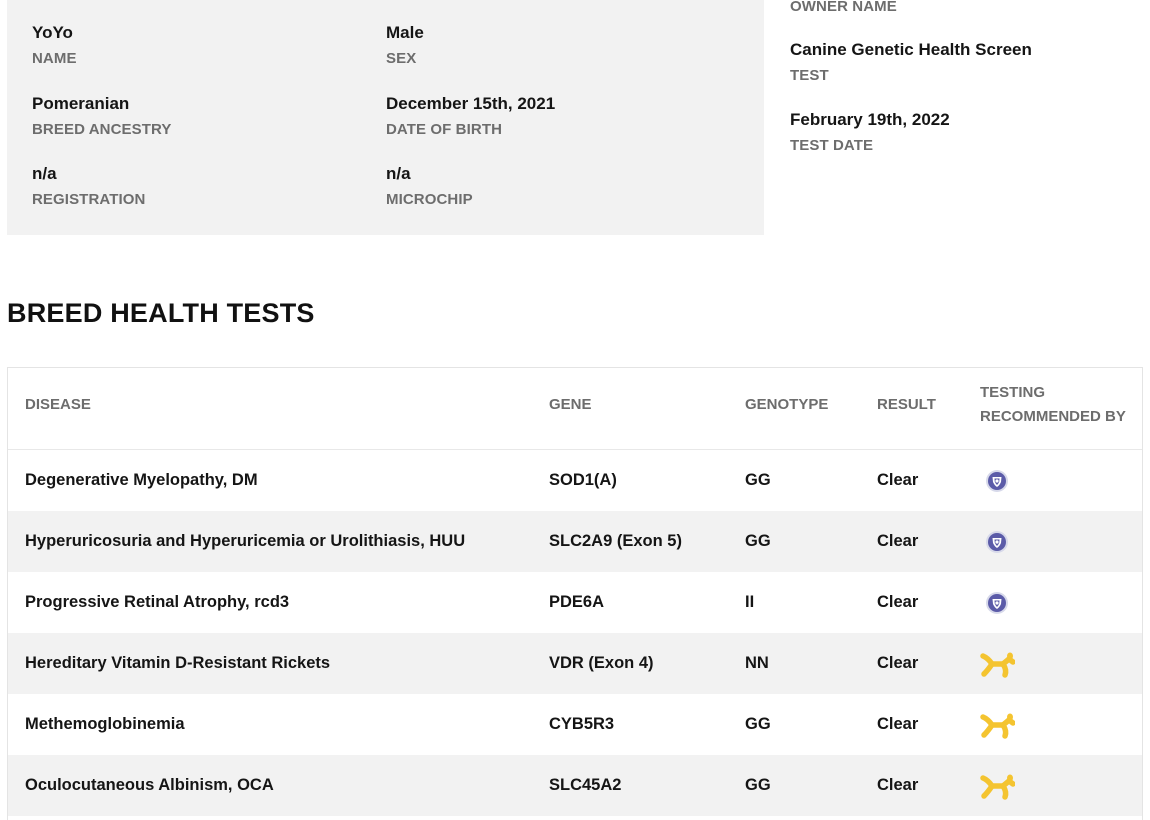  Describe the element at coordinates (615, 541) in the screenshot. I see `gene-cell: SLC2A9 (Exon 5)` at that location.